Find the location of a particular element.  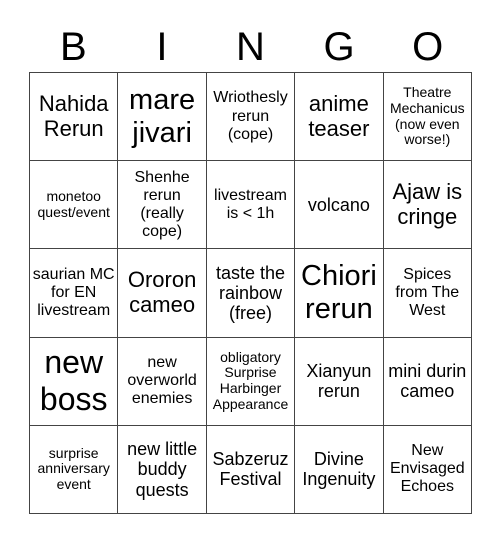

header-letter-i: I is located at coordinates (162, 47).